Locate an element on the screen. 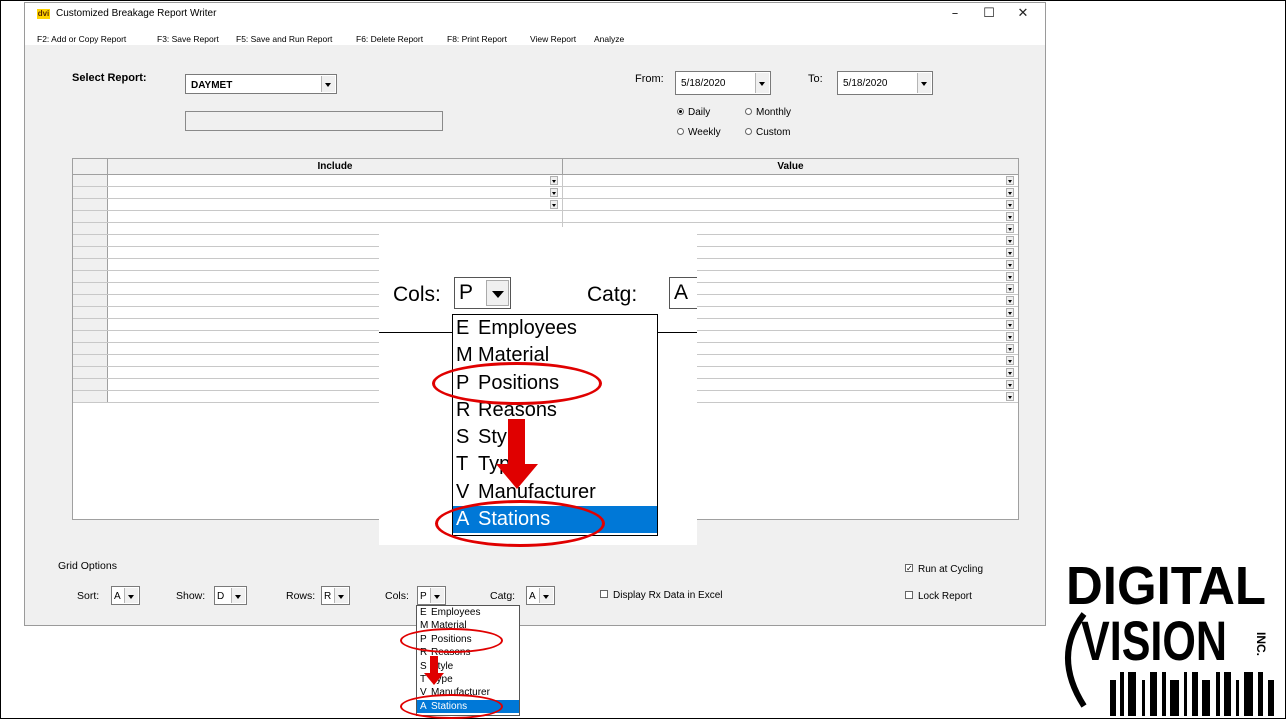 The height and width of the screenshot is (721, 1288). radio-weekly: Weekly is located at coordinates (699, 132).